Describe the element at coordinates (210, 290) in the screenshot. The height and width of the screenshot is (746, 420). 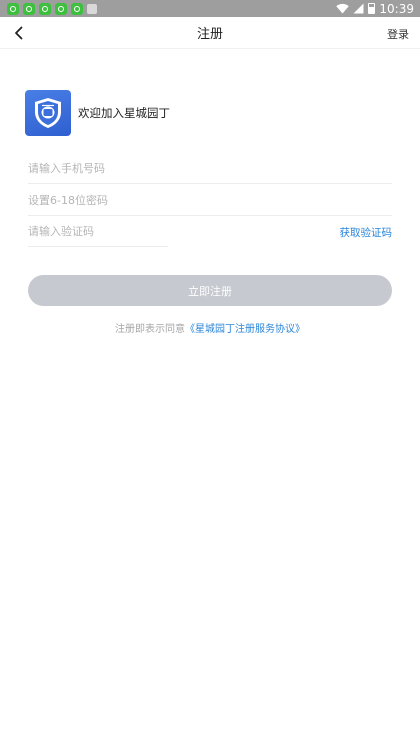
I see `register-button: 立即注册` at that location.